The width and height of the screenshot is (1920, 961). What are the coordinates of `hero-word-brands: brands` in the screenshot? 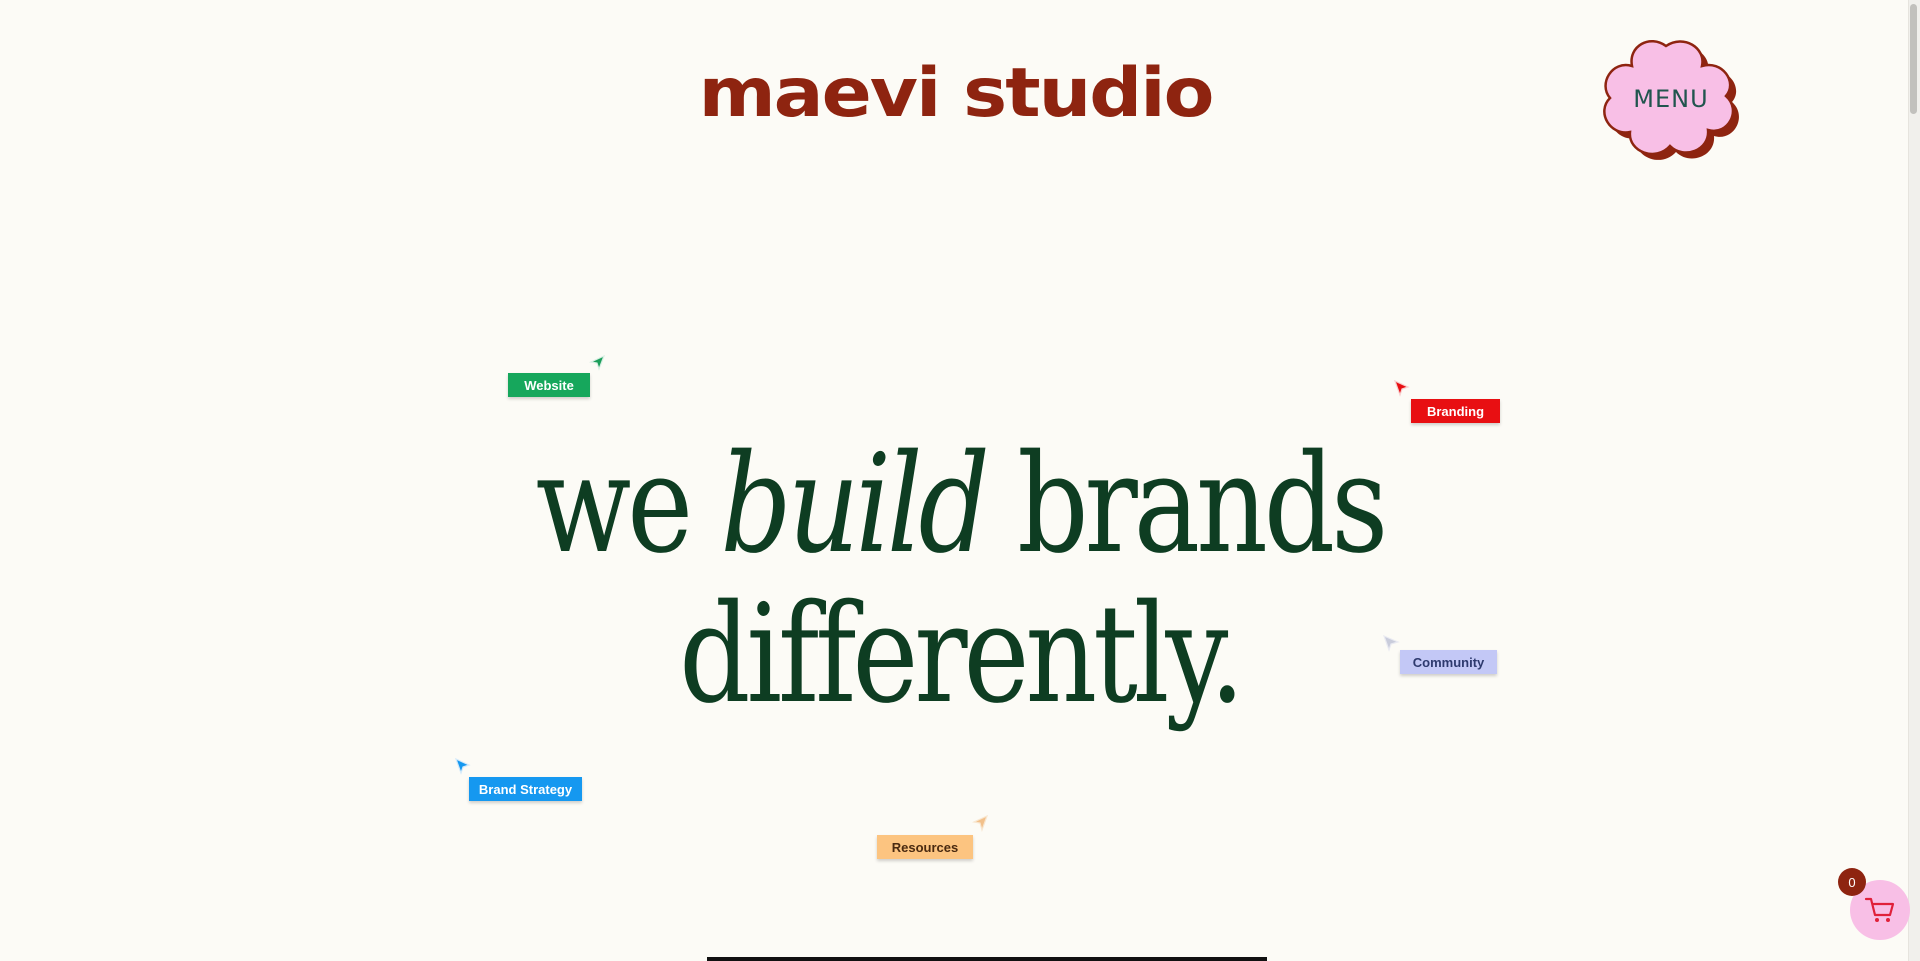 It's located at (1202, 505).